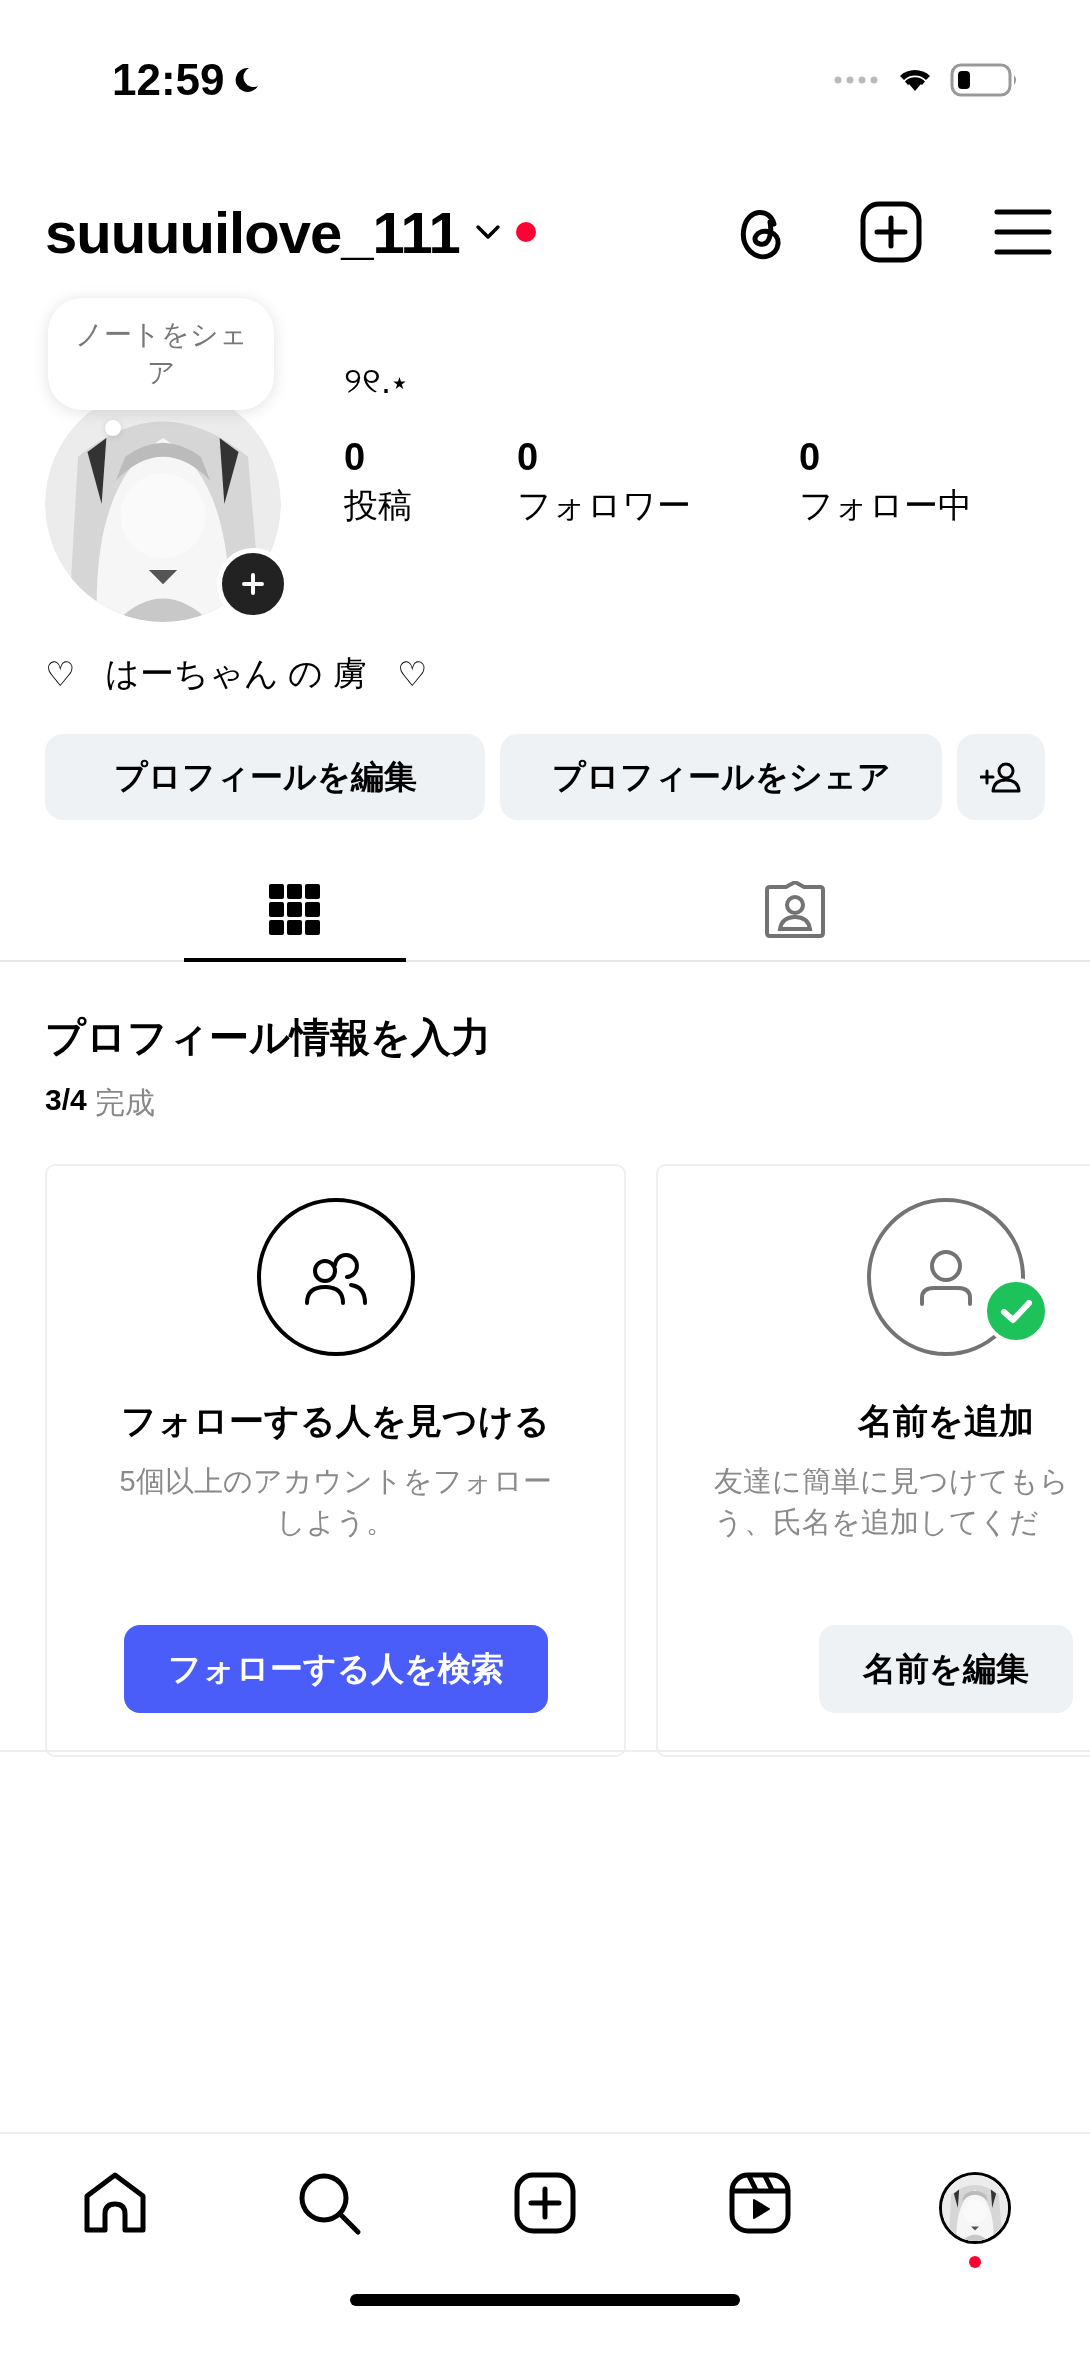 Image resolution: width=1090 pixels, height=2364 pixels. Describe the element at coordinates (975, 2208) in the screenshot. I see `profile-tab` at that location.